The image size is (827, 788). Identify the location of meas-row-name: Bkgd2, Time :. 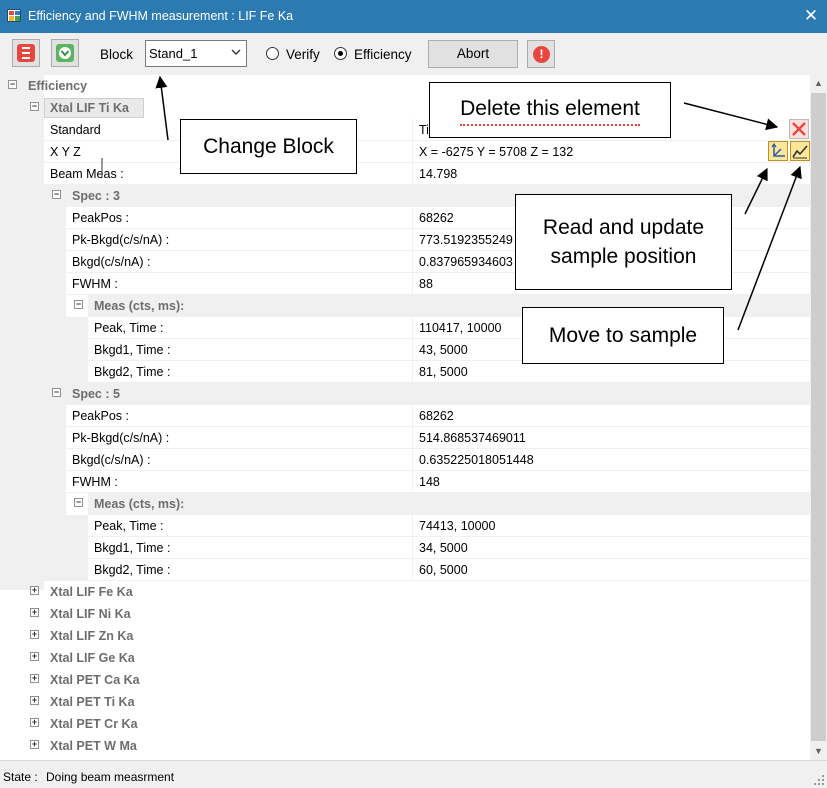
(132, 570).